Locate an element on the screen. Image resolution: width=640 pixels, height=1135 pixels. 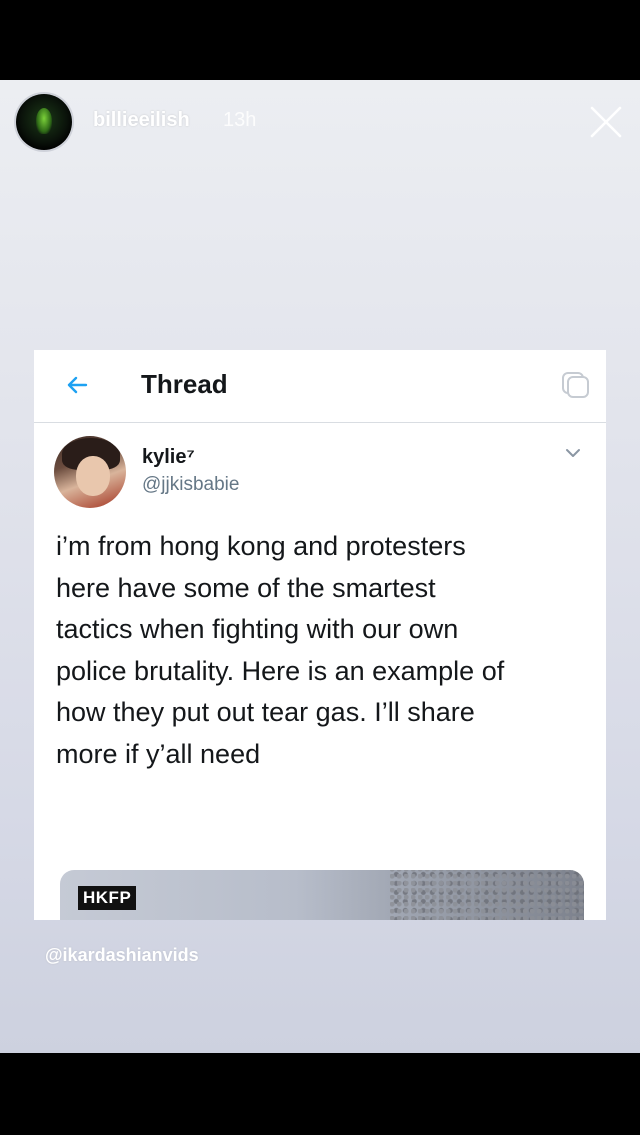
avatar-image is located at coordinates (44, 121).